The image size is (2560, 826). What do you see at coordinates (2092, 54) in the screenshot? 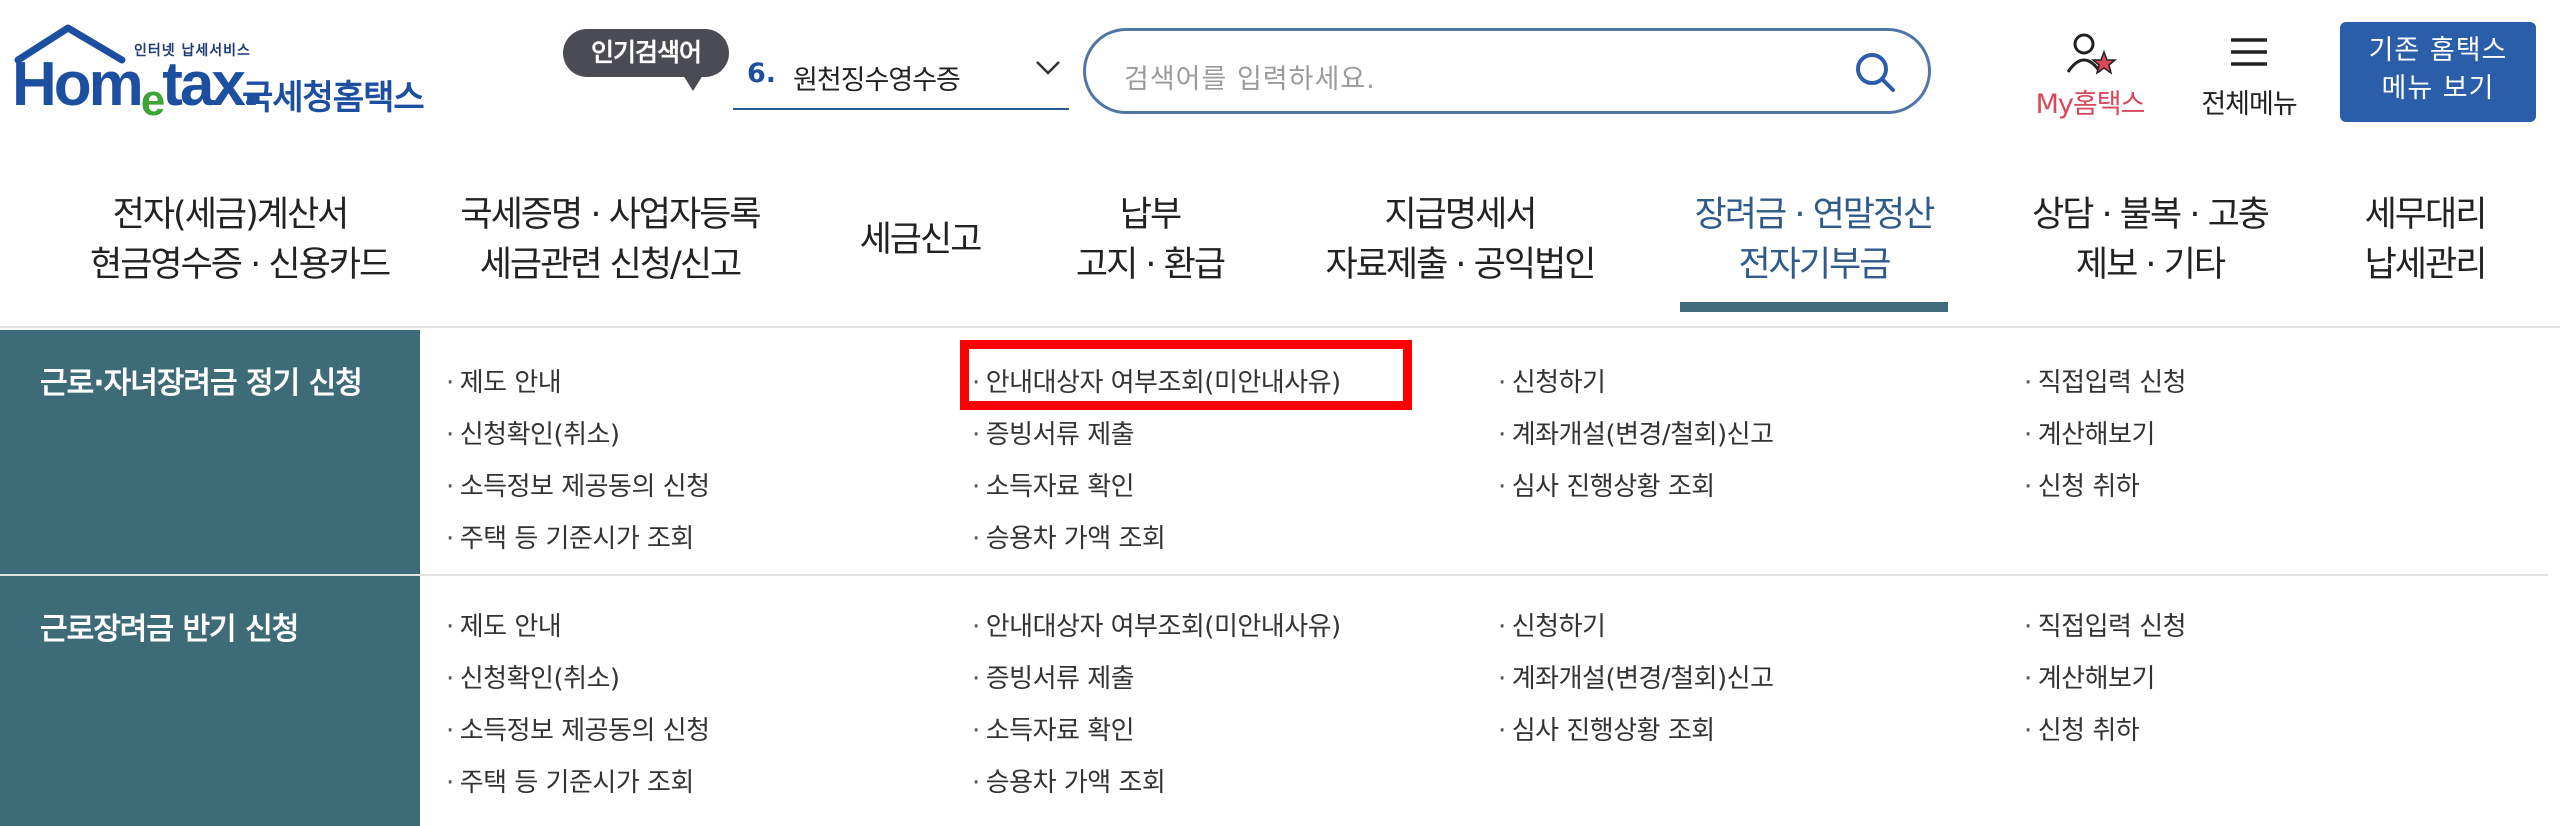
I see `user-star-icon` at bounding box center [2092, 54].